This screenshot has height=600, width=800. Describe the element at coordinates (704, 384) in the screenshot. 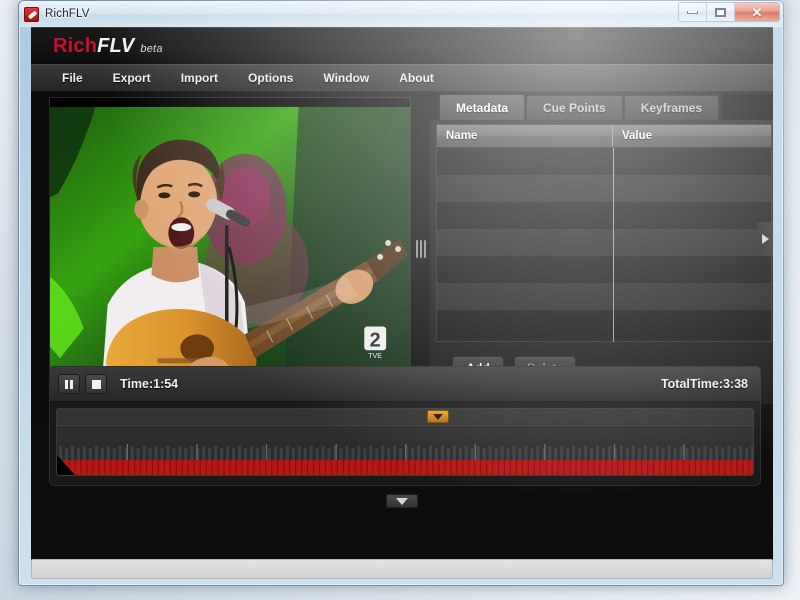

I see `total-time-label: TotalTime:3:38` at that location.